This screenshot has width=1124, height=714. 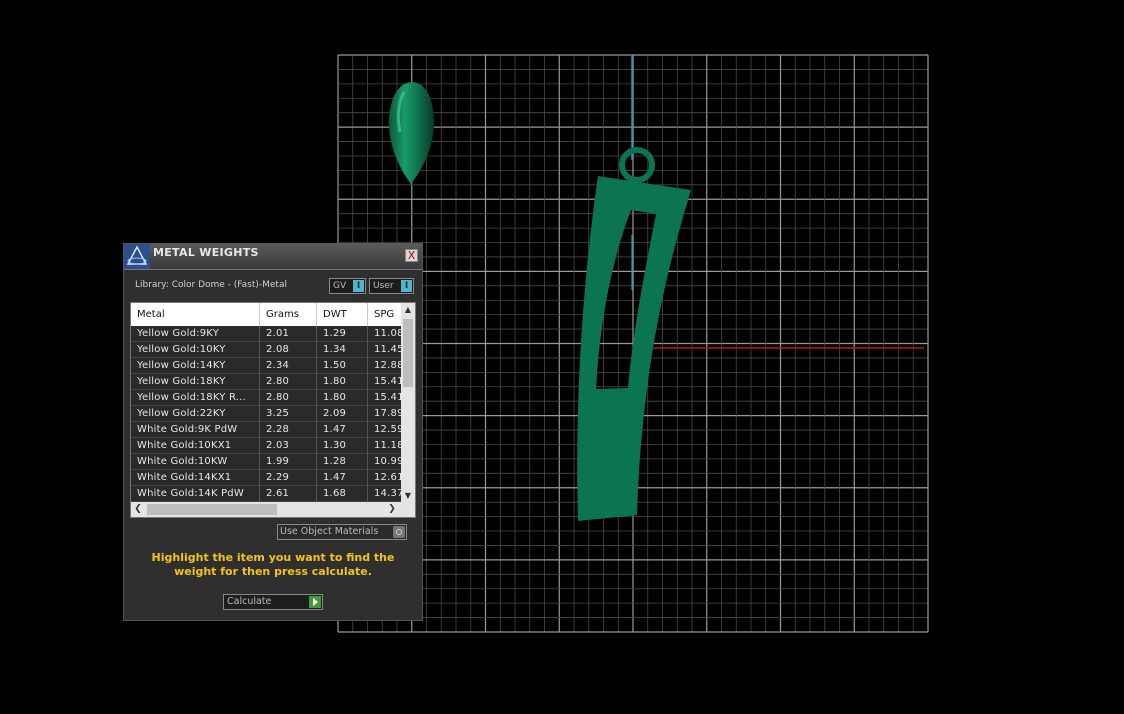 I want to click on cell-spg: 11.45, so click(x=385, y=350).